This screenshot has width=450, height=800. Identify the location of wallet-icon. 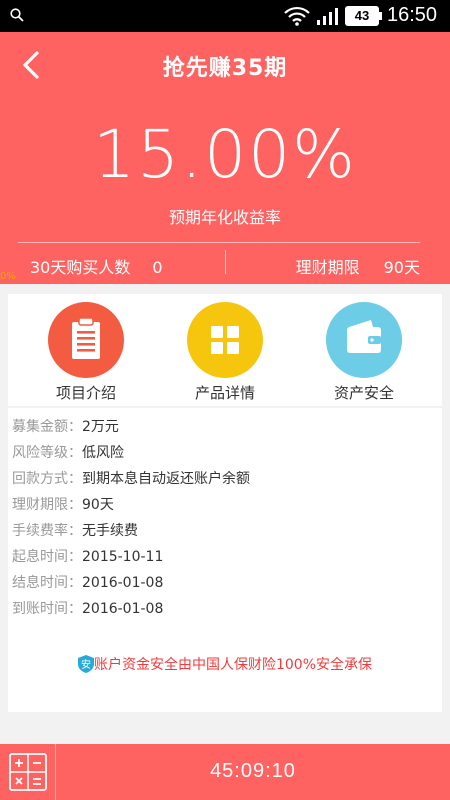
(364, 336).